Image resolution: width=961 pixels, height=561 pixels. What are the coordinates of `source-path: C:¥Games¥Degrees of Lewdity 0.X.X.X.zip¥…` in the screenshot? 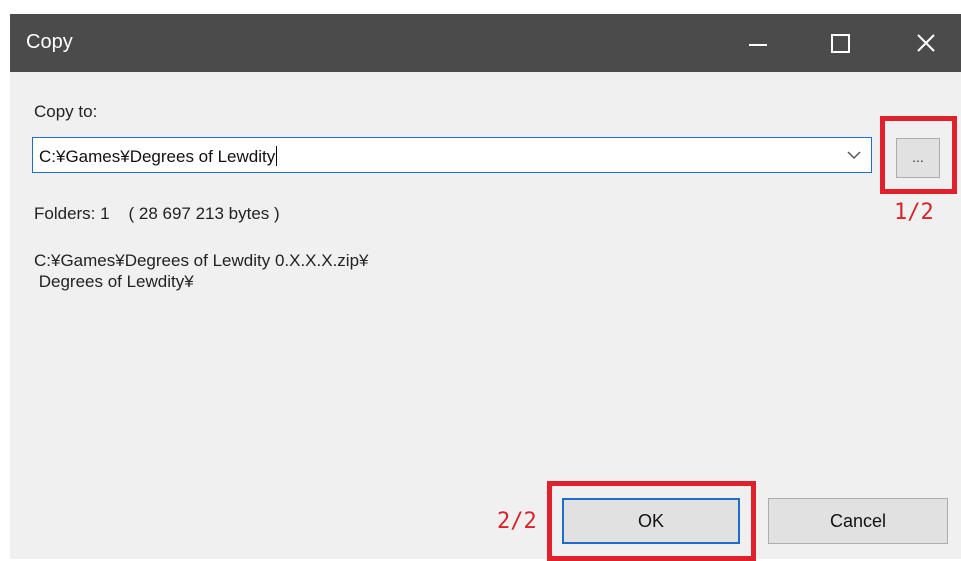 It's located at (201, 271).